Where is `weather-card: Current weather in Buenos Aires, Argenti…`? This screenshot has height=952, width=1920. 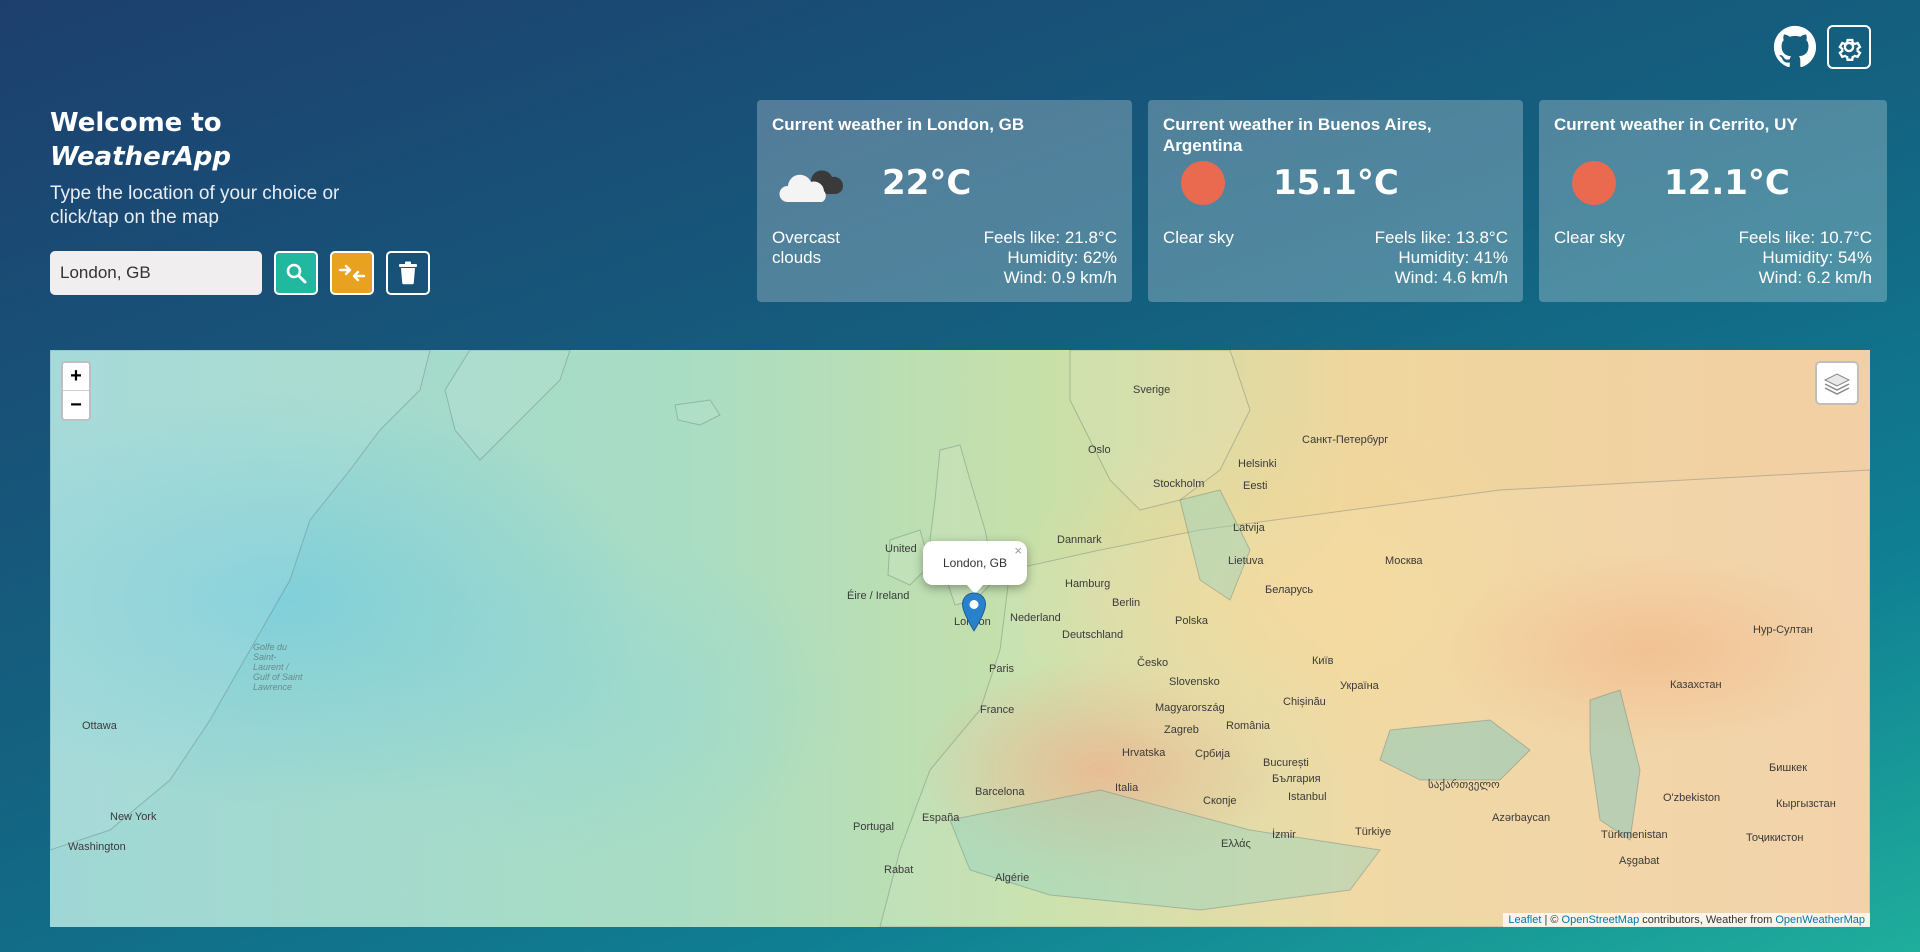 weather-card: Current weather in Buenos Aires, Argenti… is located at coordinates (1335, 201).